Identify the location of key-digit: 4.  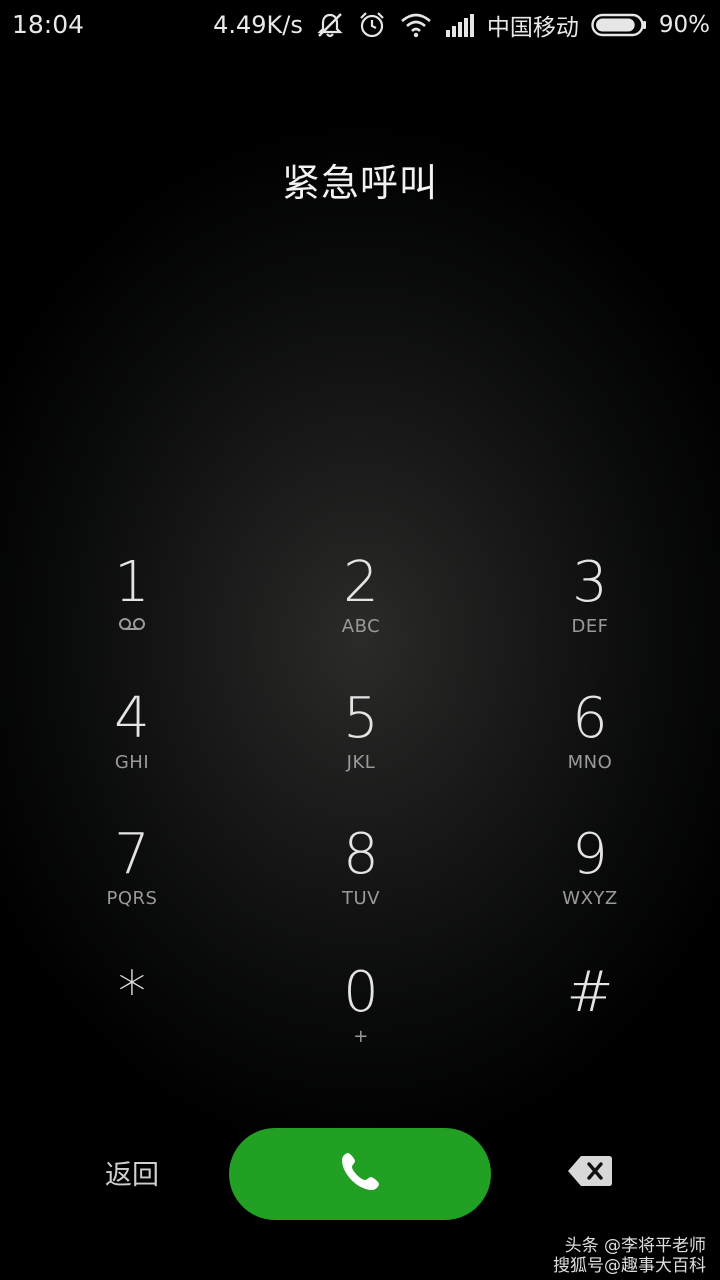
(132, 718).